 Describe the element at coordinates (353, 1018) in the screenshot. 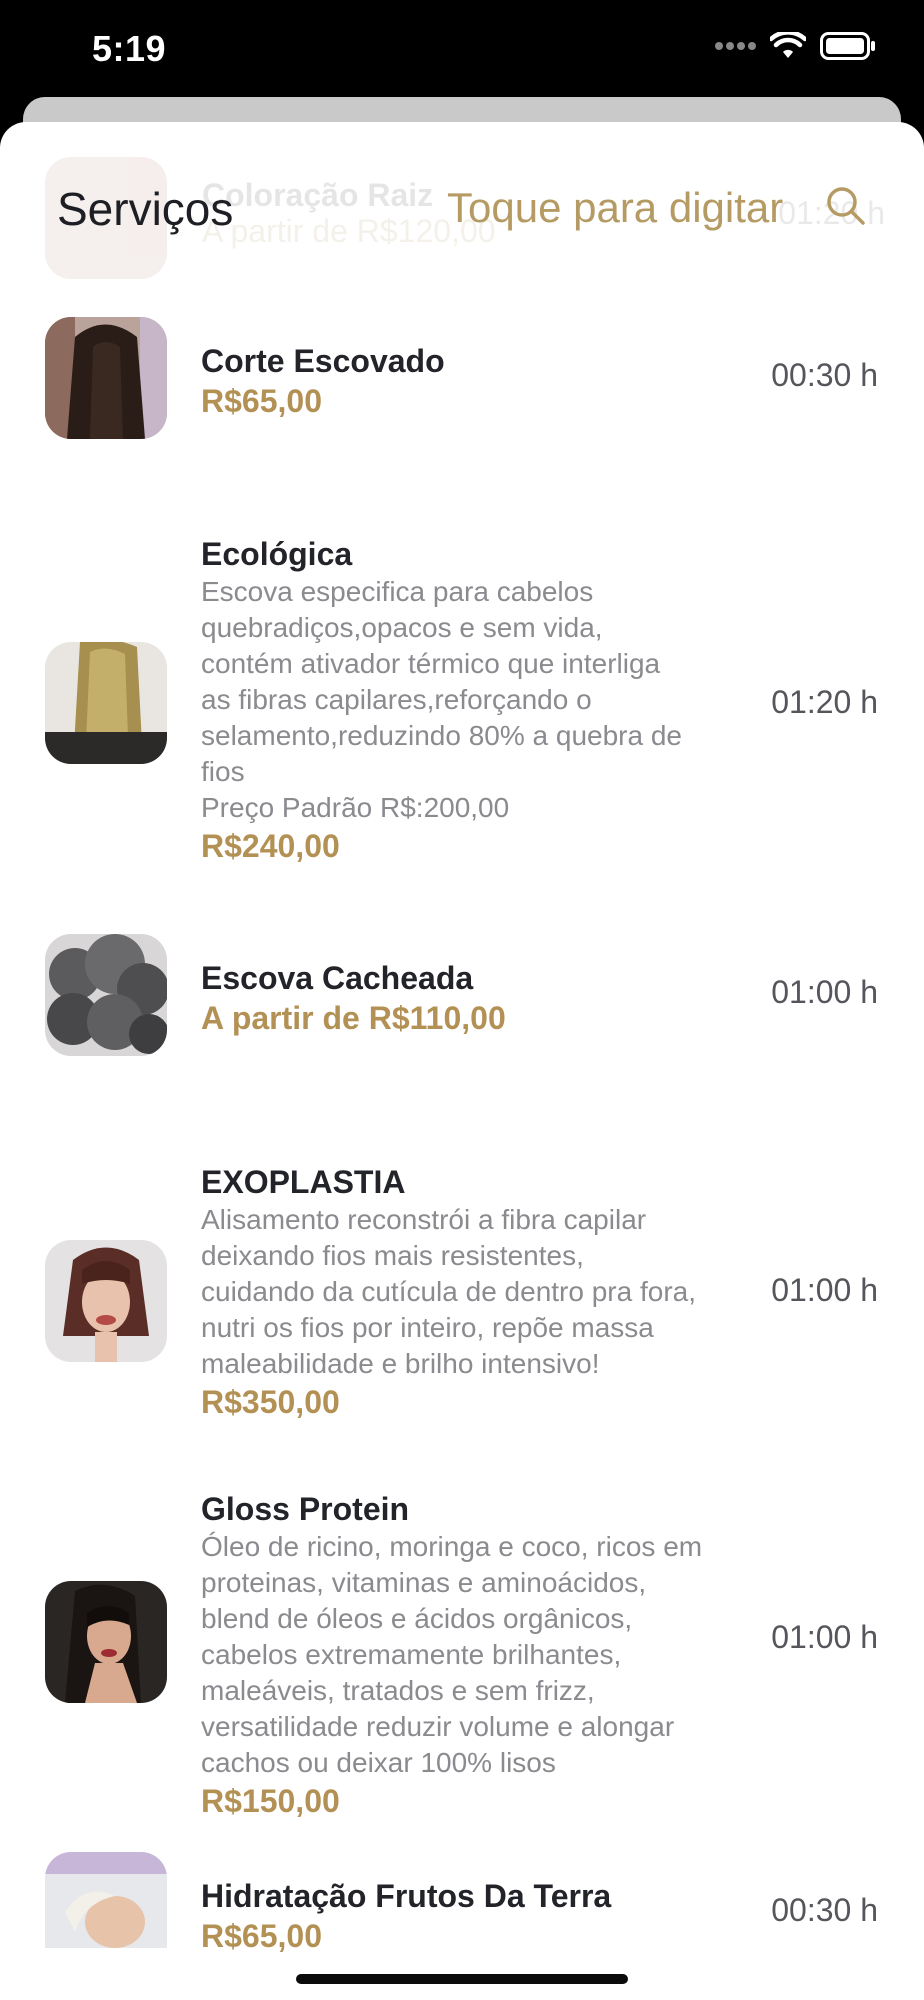

I see `service-price: A partir de R$110,00` at that location.